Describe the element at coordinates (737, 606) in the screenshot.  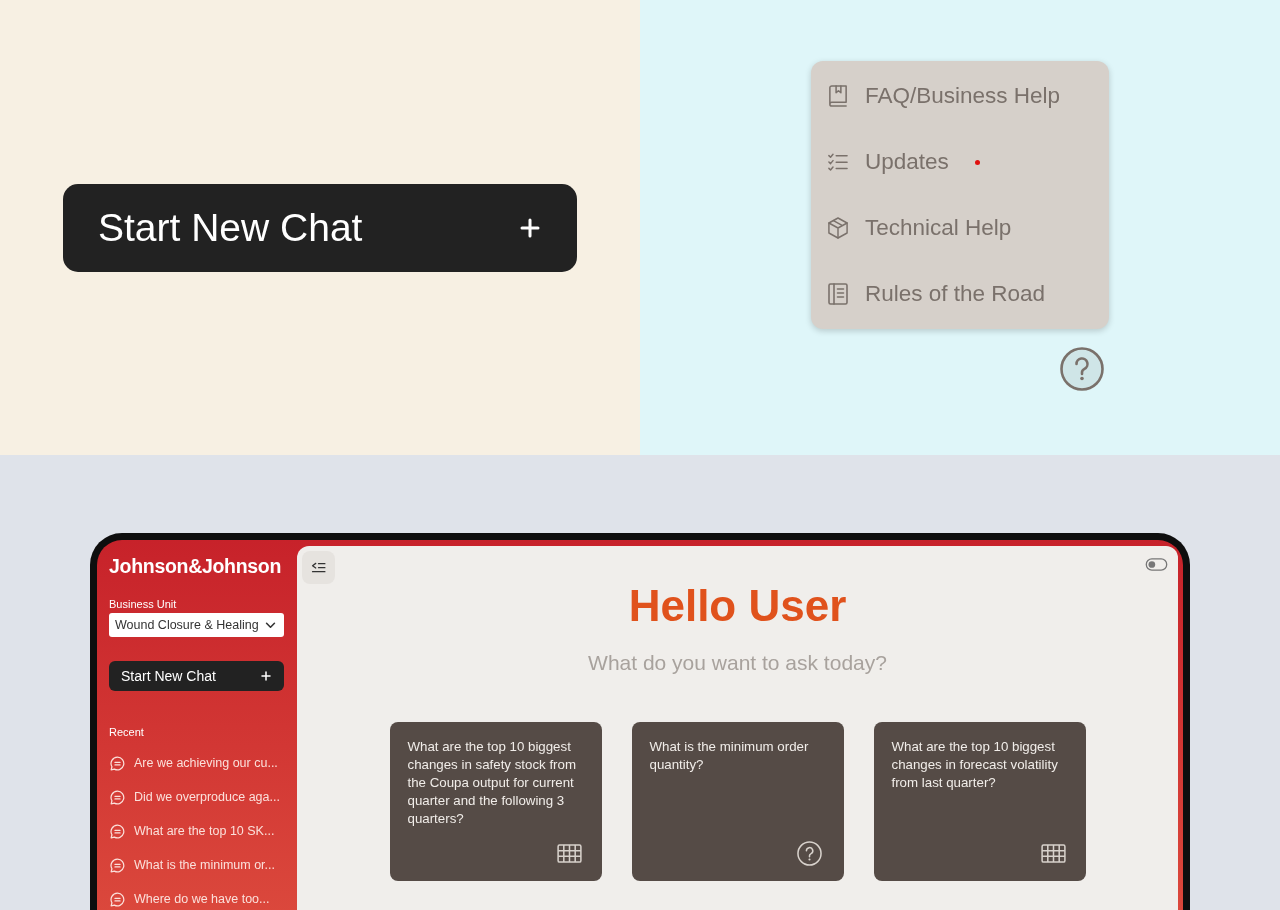
I see `greeting-title: Hello User` at that location.